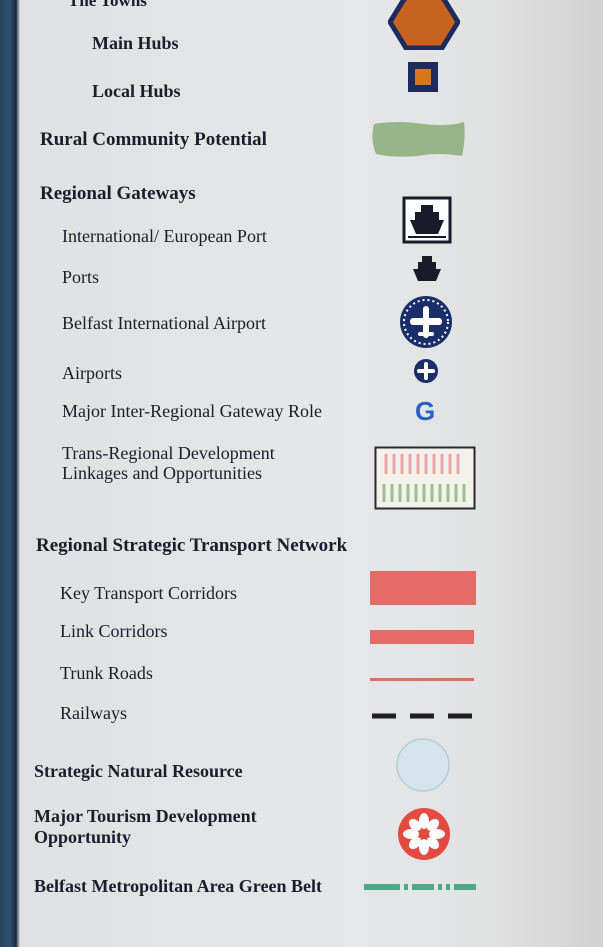  I want to click on gateway-role-g-symbol: G, so click(425, 411).